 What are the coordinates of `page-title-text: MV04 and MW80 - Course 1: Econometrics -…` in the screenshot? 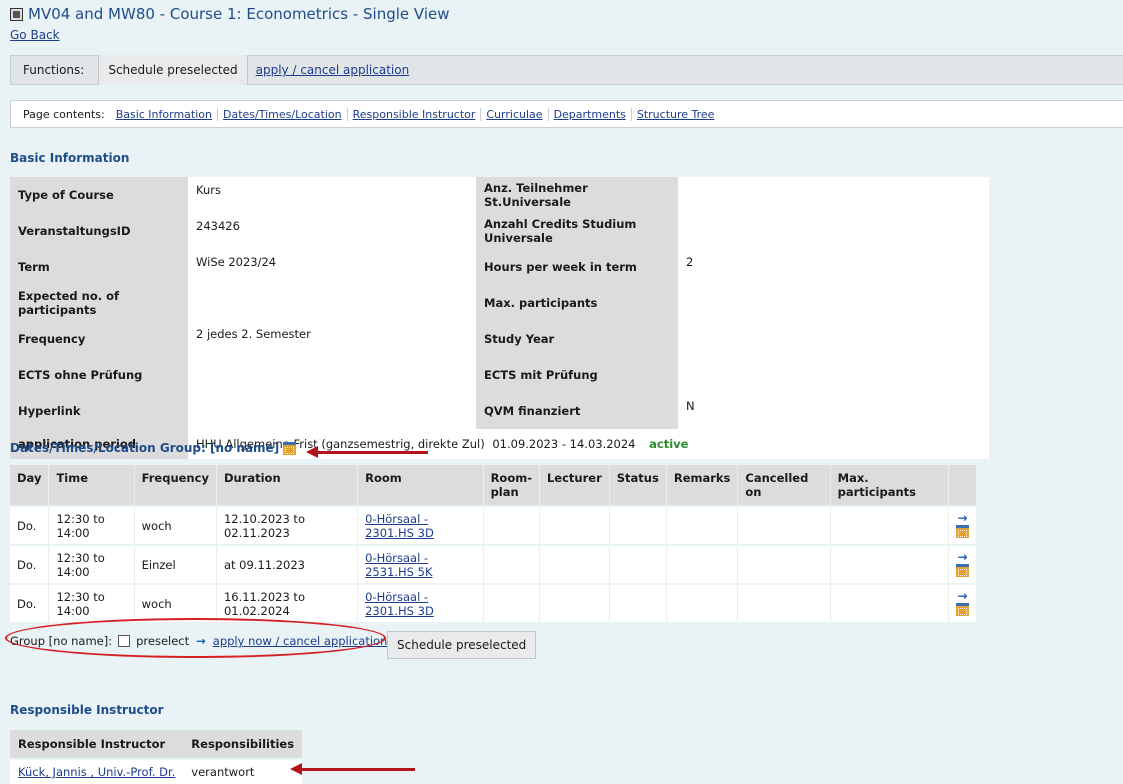 It's located at (239, 14).